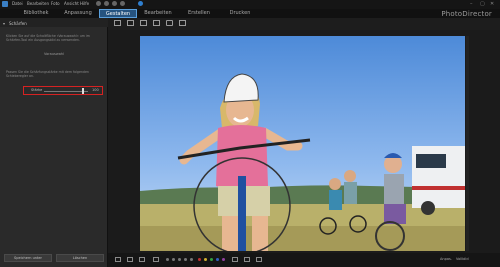  Describe the element at coordinates (122, 3) in the screenshot. I see `share-icon` at that location.